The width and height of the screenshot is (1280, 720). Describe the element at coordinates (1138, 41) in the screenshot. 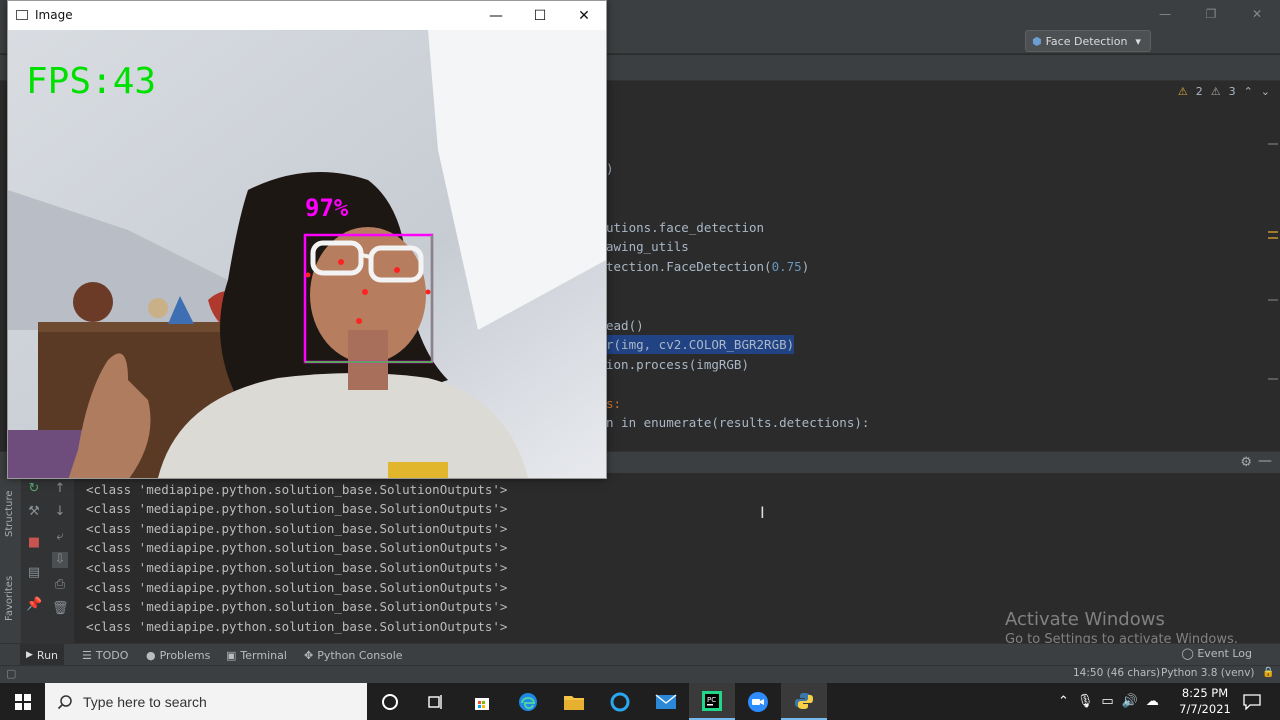

I see `chevron-down-icon: ▾` at that location.